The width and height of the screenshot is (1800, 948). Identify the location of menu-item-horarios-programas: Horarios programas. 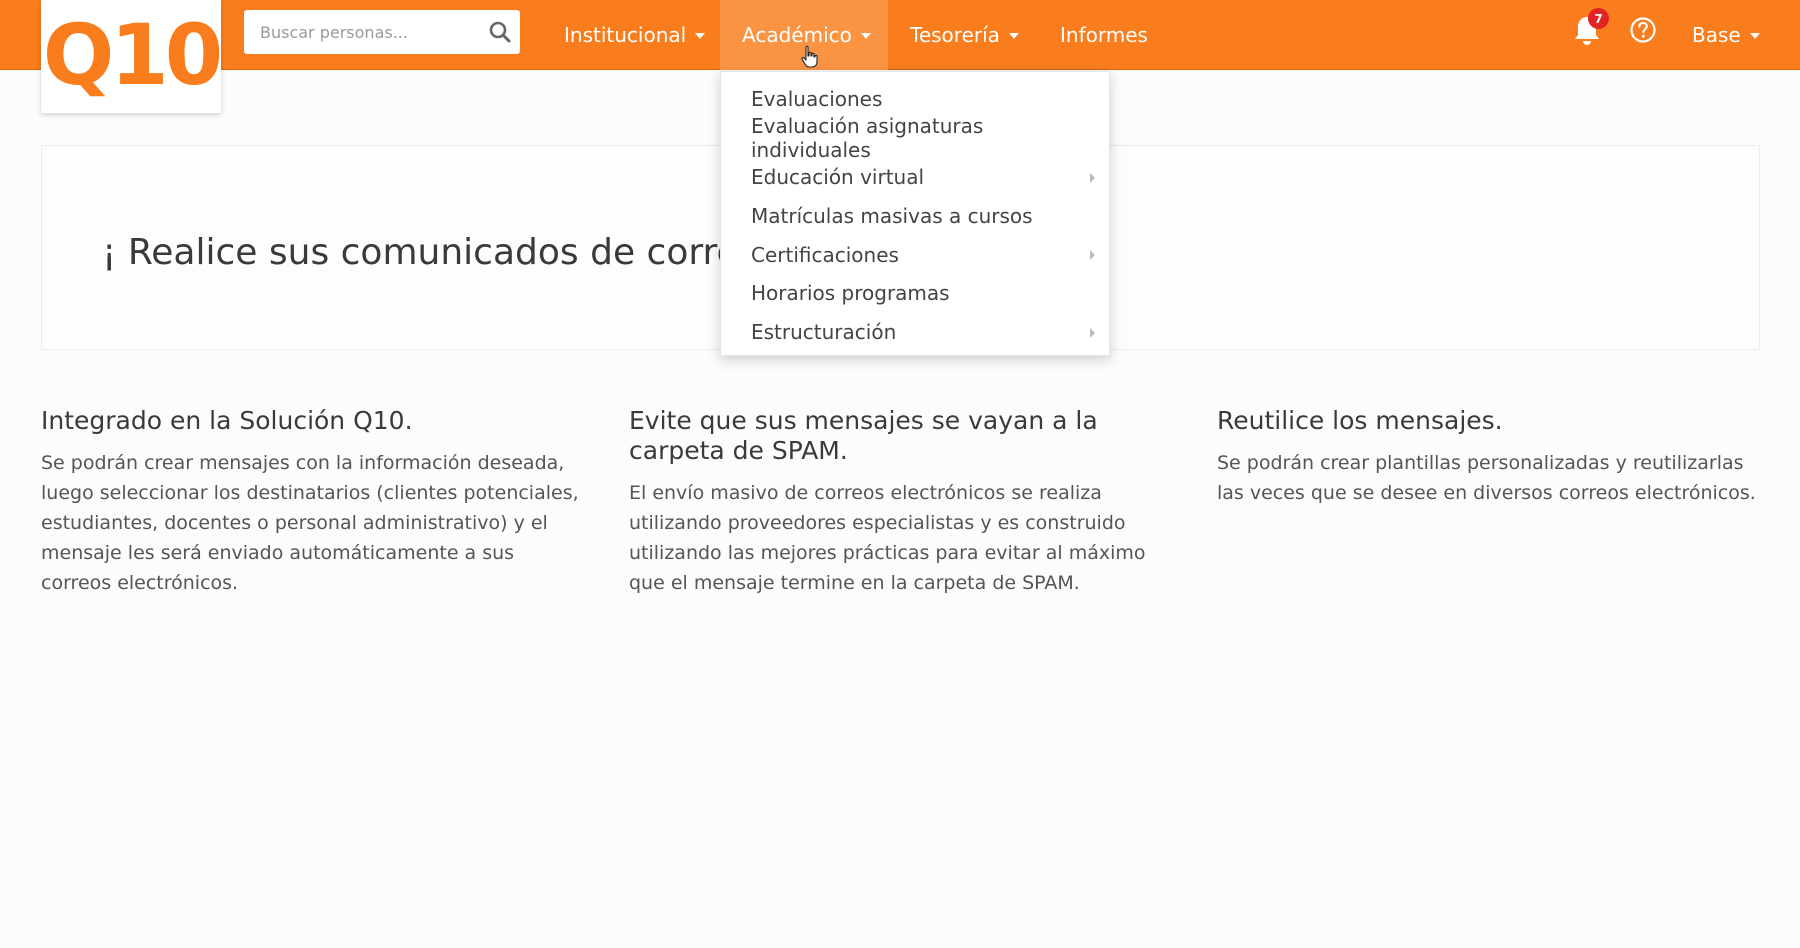
(915, 293).